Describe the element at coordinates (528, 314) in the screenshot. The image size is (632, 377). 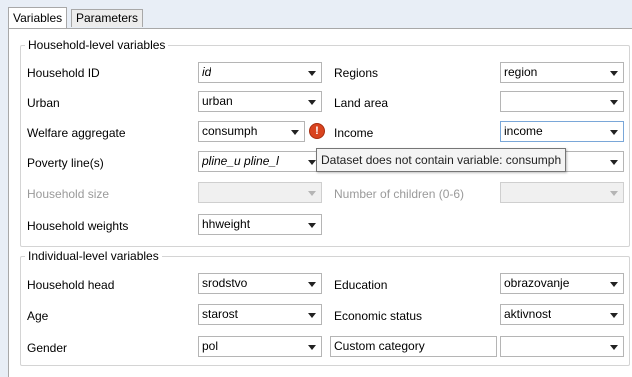
I see `economic-status-value: aktivnost` at that location.